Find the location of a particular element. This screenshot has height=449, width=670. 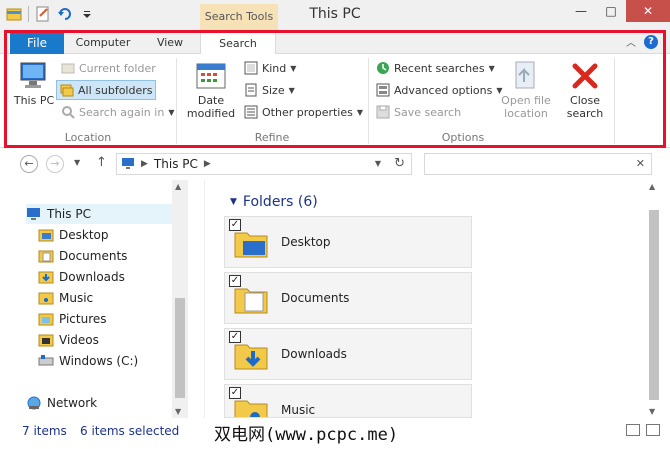

nav-pane-scrollbar: ▲ ▼ is located at coordinates (180, 299).